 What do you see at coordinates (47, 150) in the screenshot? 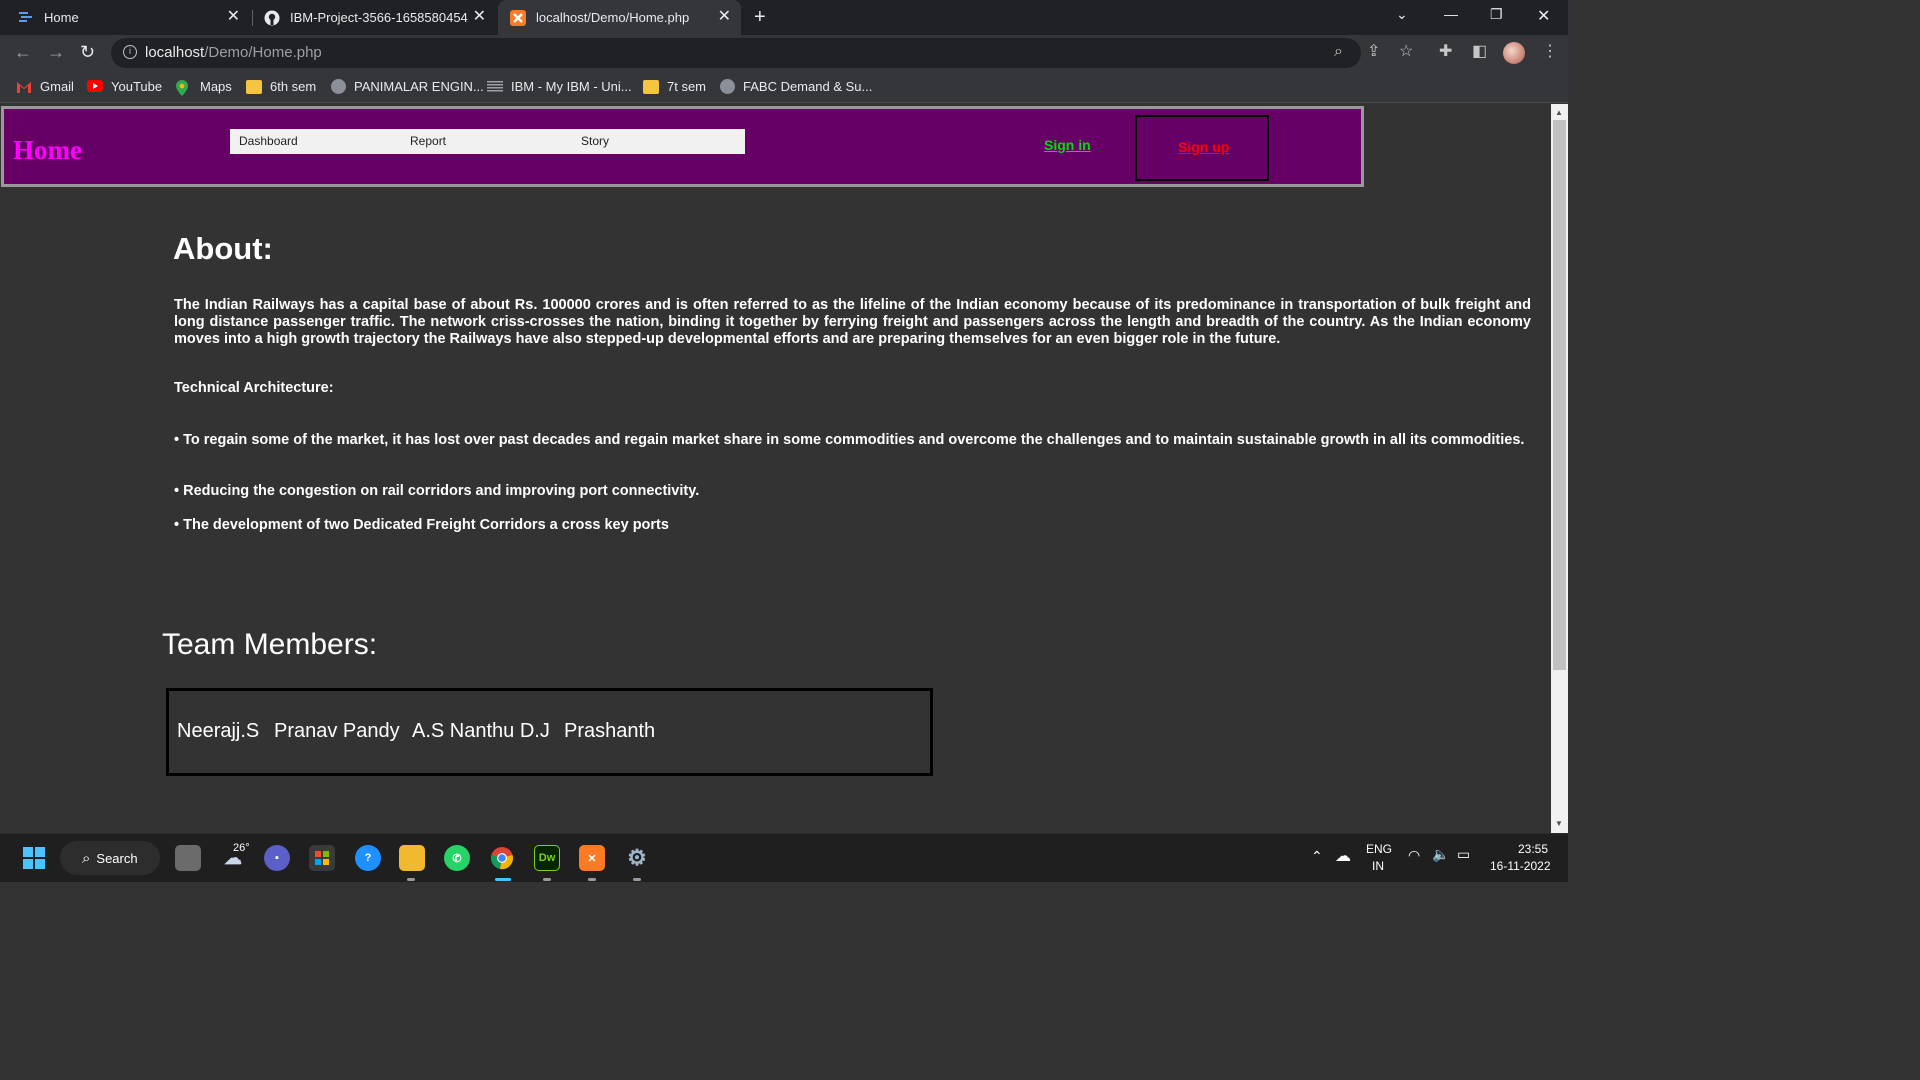
I see `site-logo: Home` at bounding box center [47, 150].